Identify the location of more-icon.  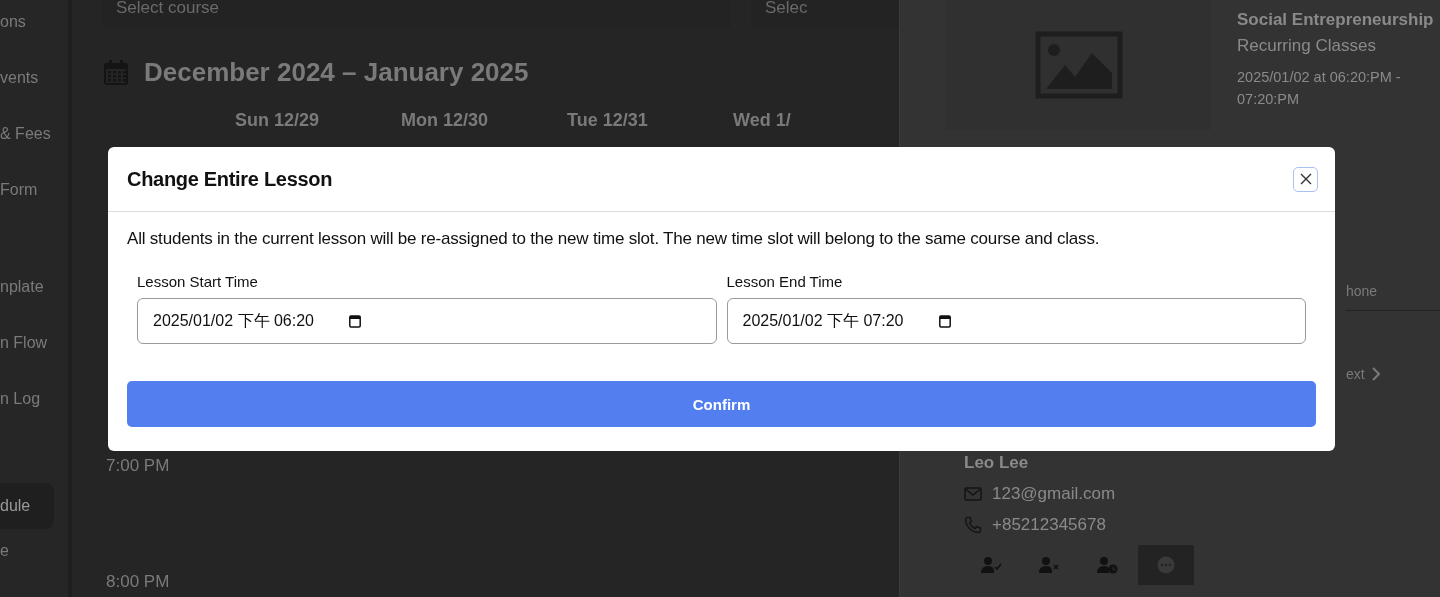
(1166, 565).